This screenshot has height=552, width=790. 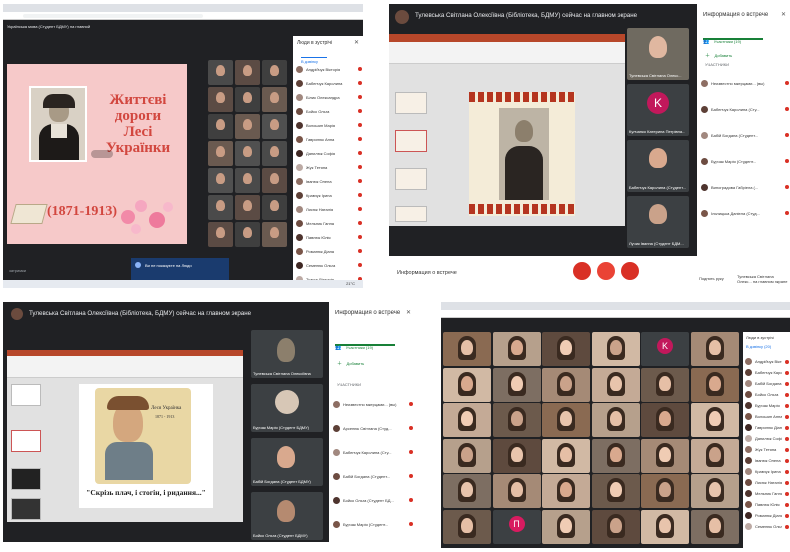 What do you see at coordinates (329, 97) in the screenshot?
I see `participant-row: Білик Олександра` at bounding box center [329, 97].